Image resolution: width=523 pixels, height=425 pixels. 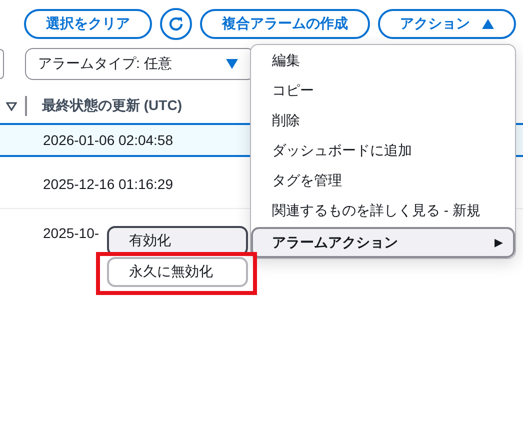 I want to click on submenu-arrow-icon: ▶, so click(x=498, y=242).